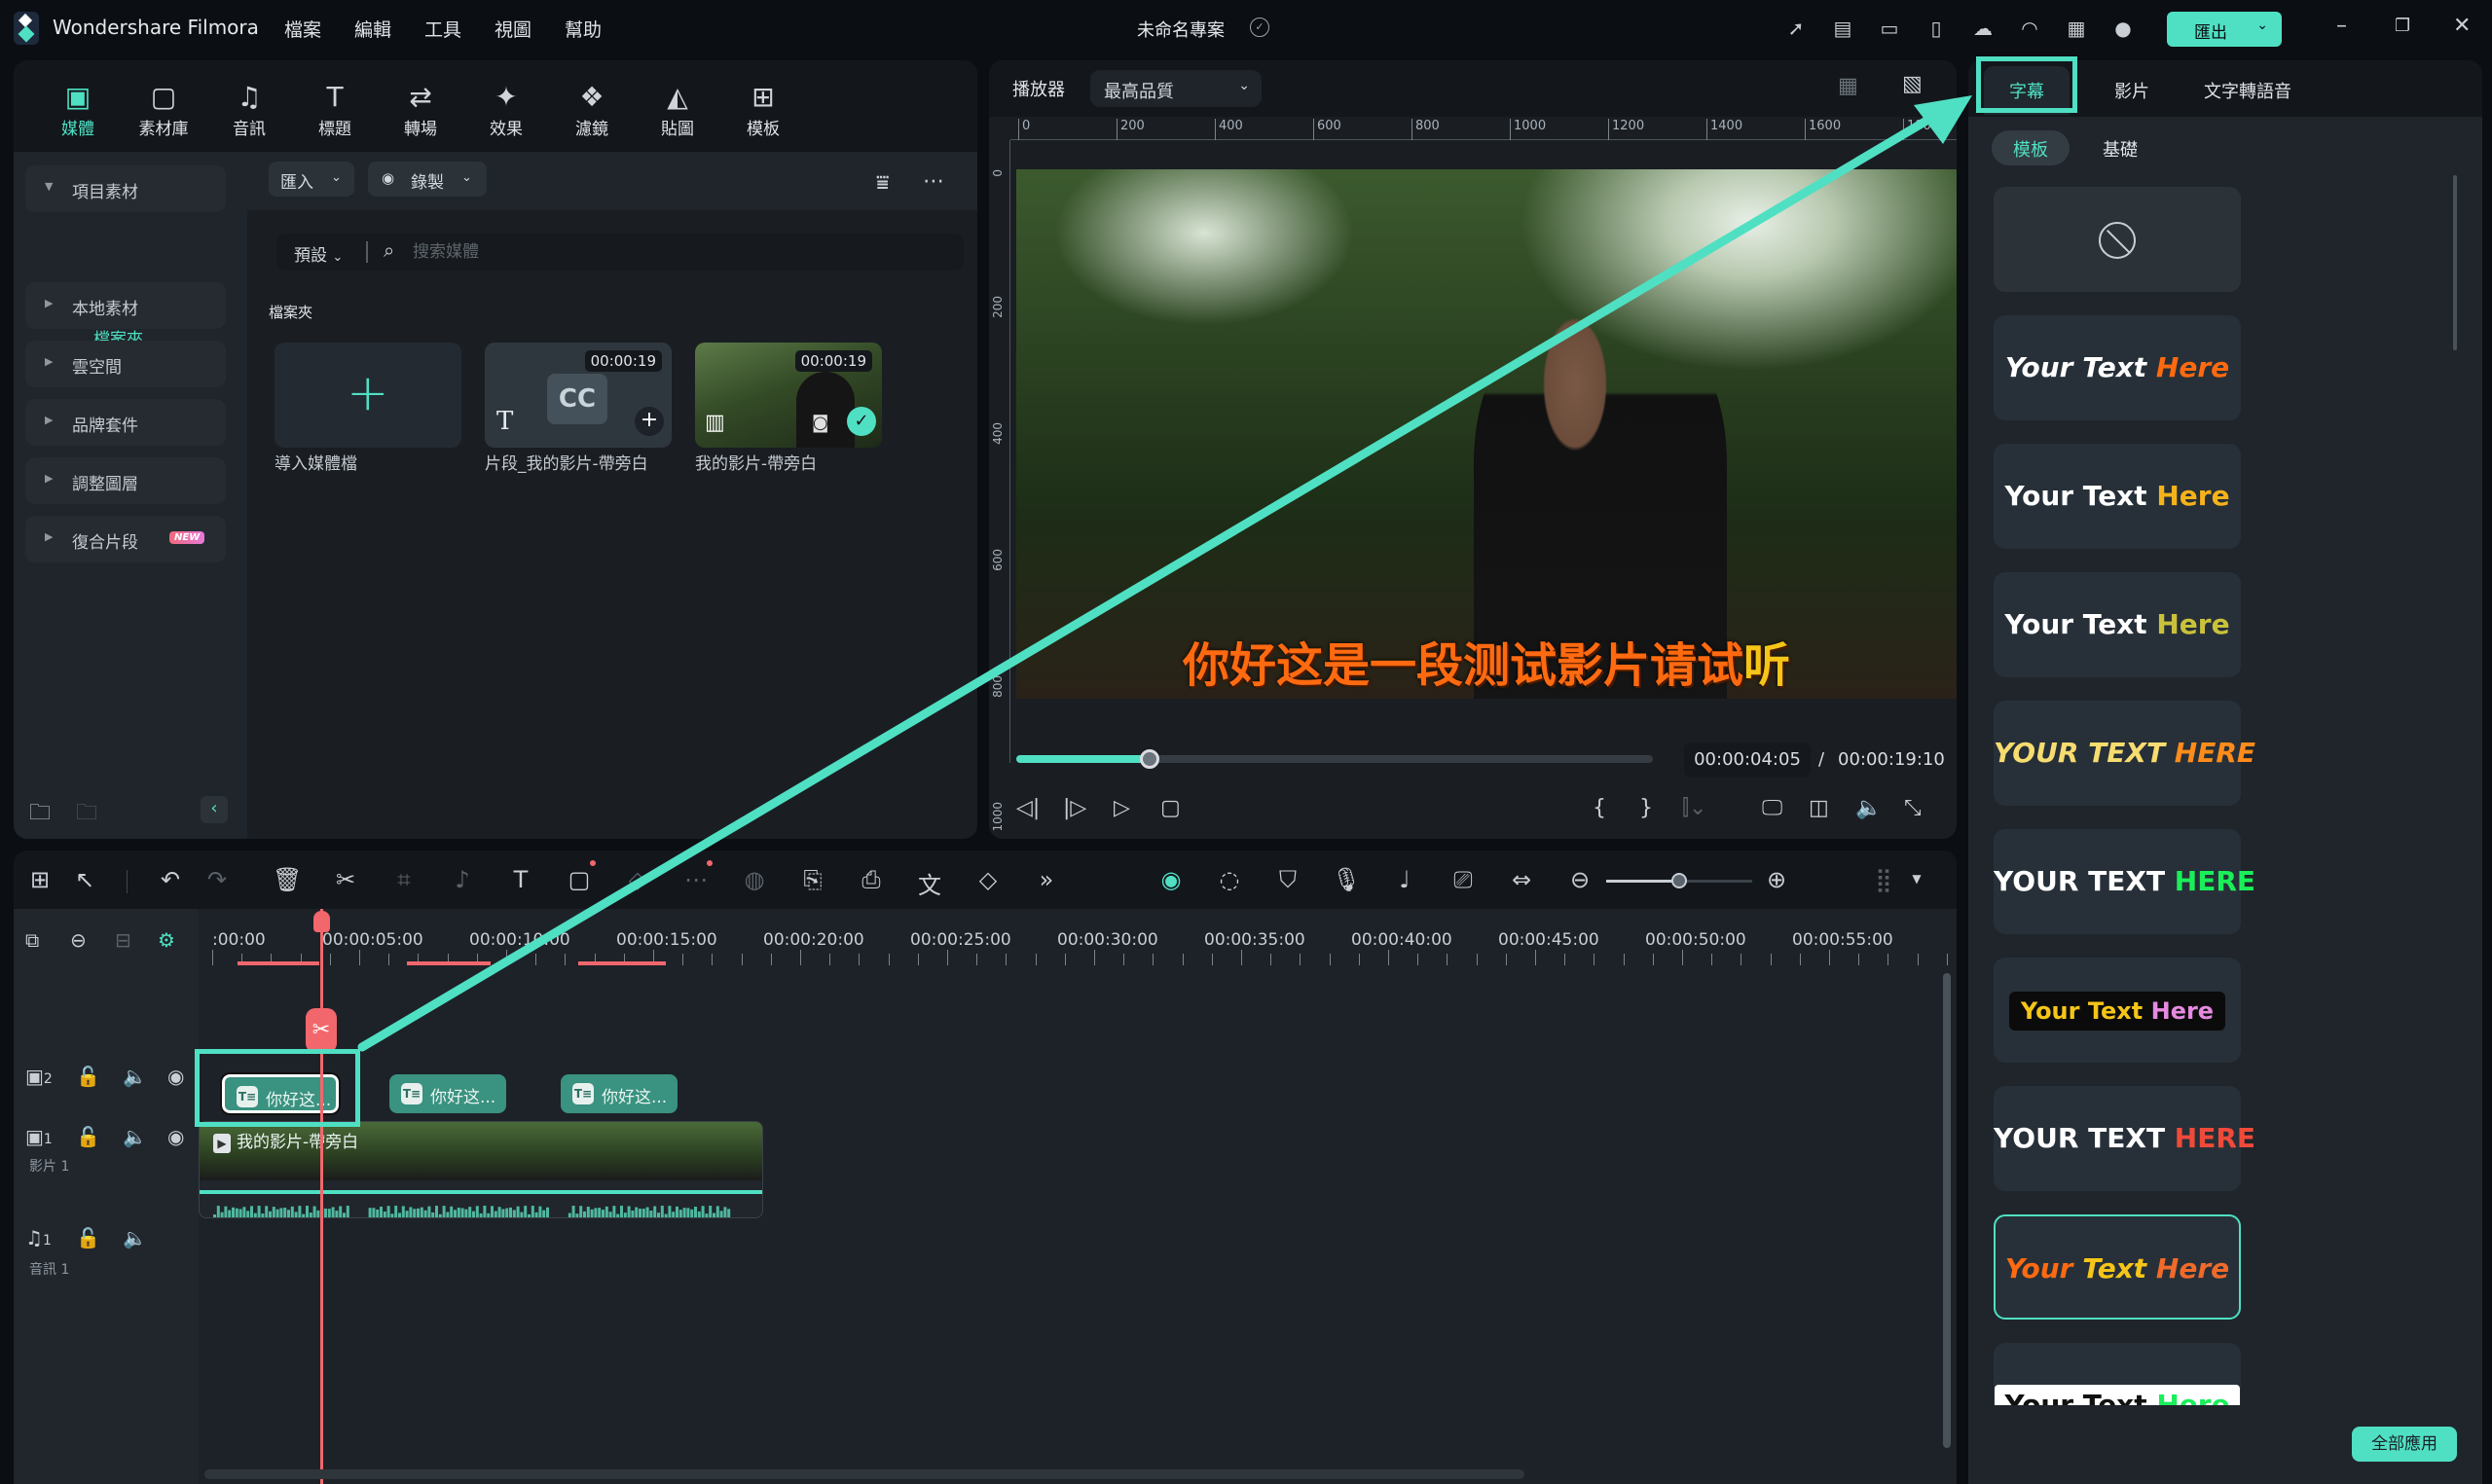 The height and width of the screenshot is (1484, 2492). Describe the element at coordinates (988, 880) in the screenshot. I see `keyframe-icon: ◇` at that location.